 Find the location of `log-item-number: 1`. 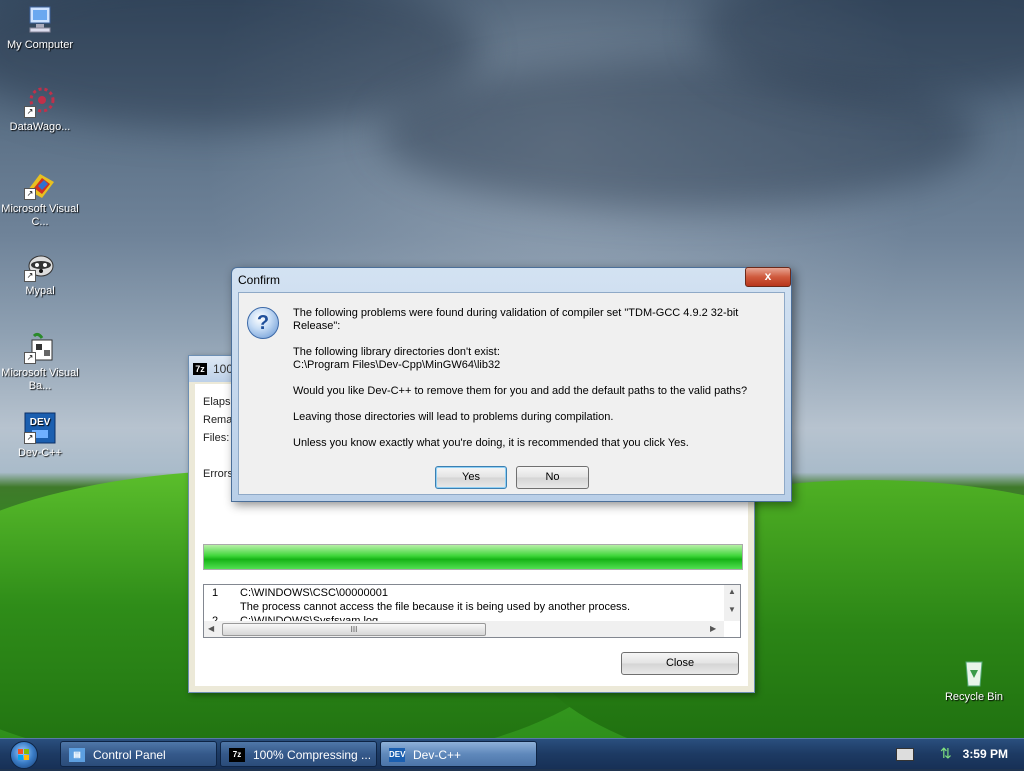

log-item-number: 1 is located at coordinates (215, 593).